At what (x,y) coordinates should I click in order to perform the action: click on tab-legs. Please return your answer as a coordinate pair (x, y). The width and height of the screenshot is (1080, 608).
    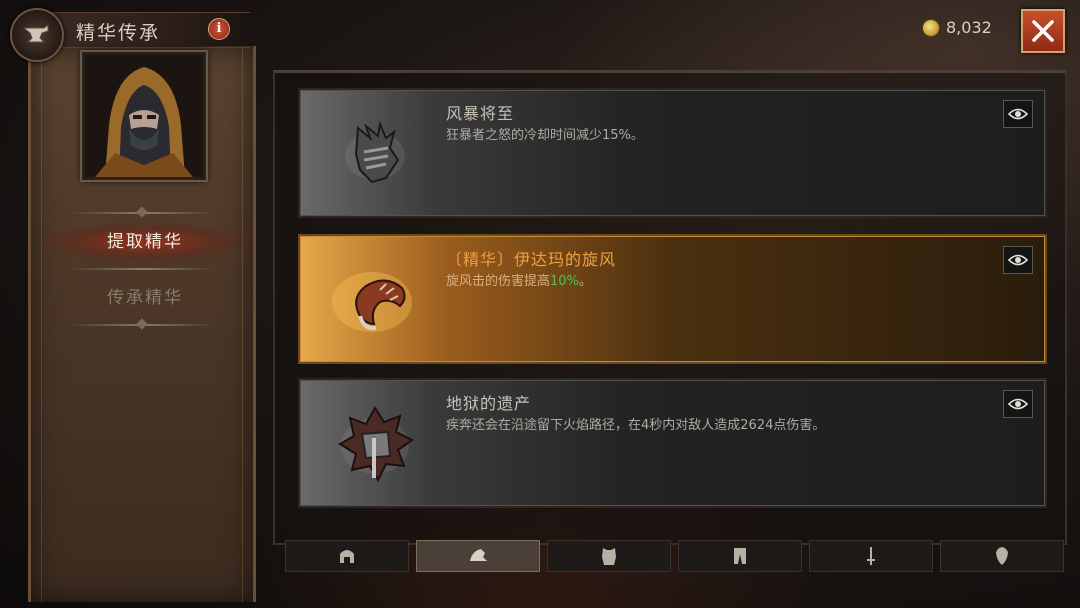
    Looking at the image, I should click on (740, 556).